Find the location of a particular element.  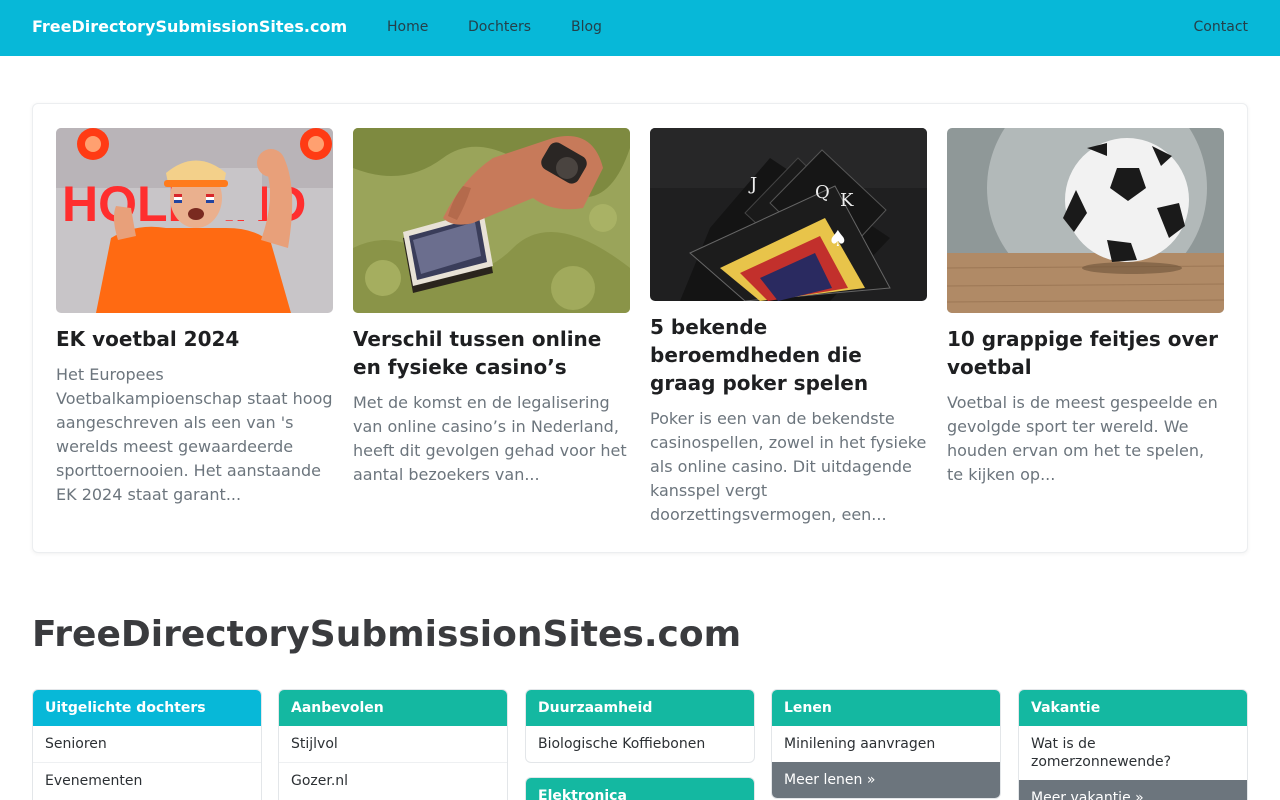

category-link: Wat is de zomerzonnewende? is located at coordinates (1133, 753).